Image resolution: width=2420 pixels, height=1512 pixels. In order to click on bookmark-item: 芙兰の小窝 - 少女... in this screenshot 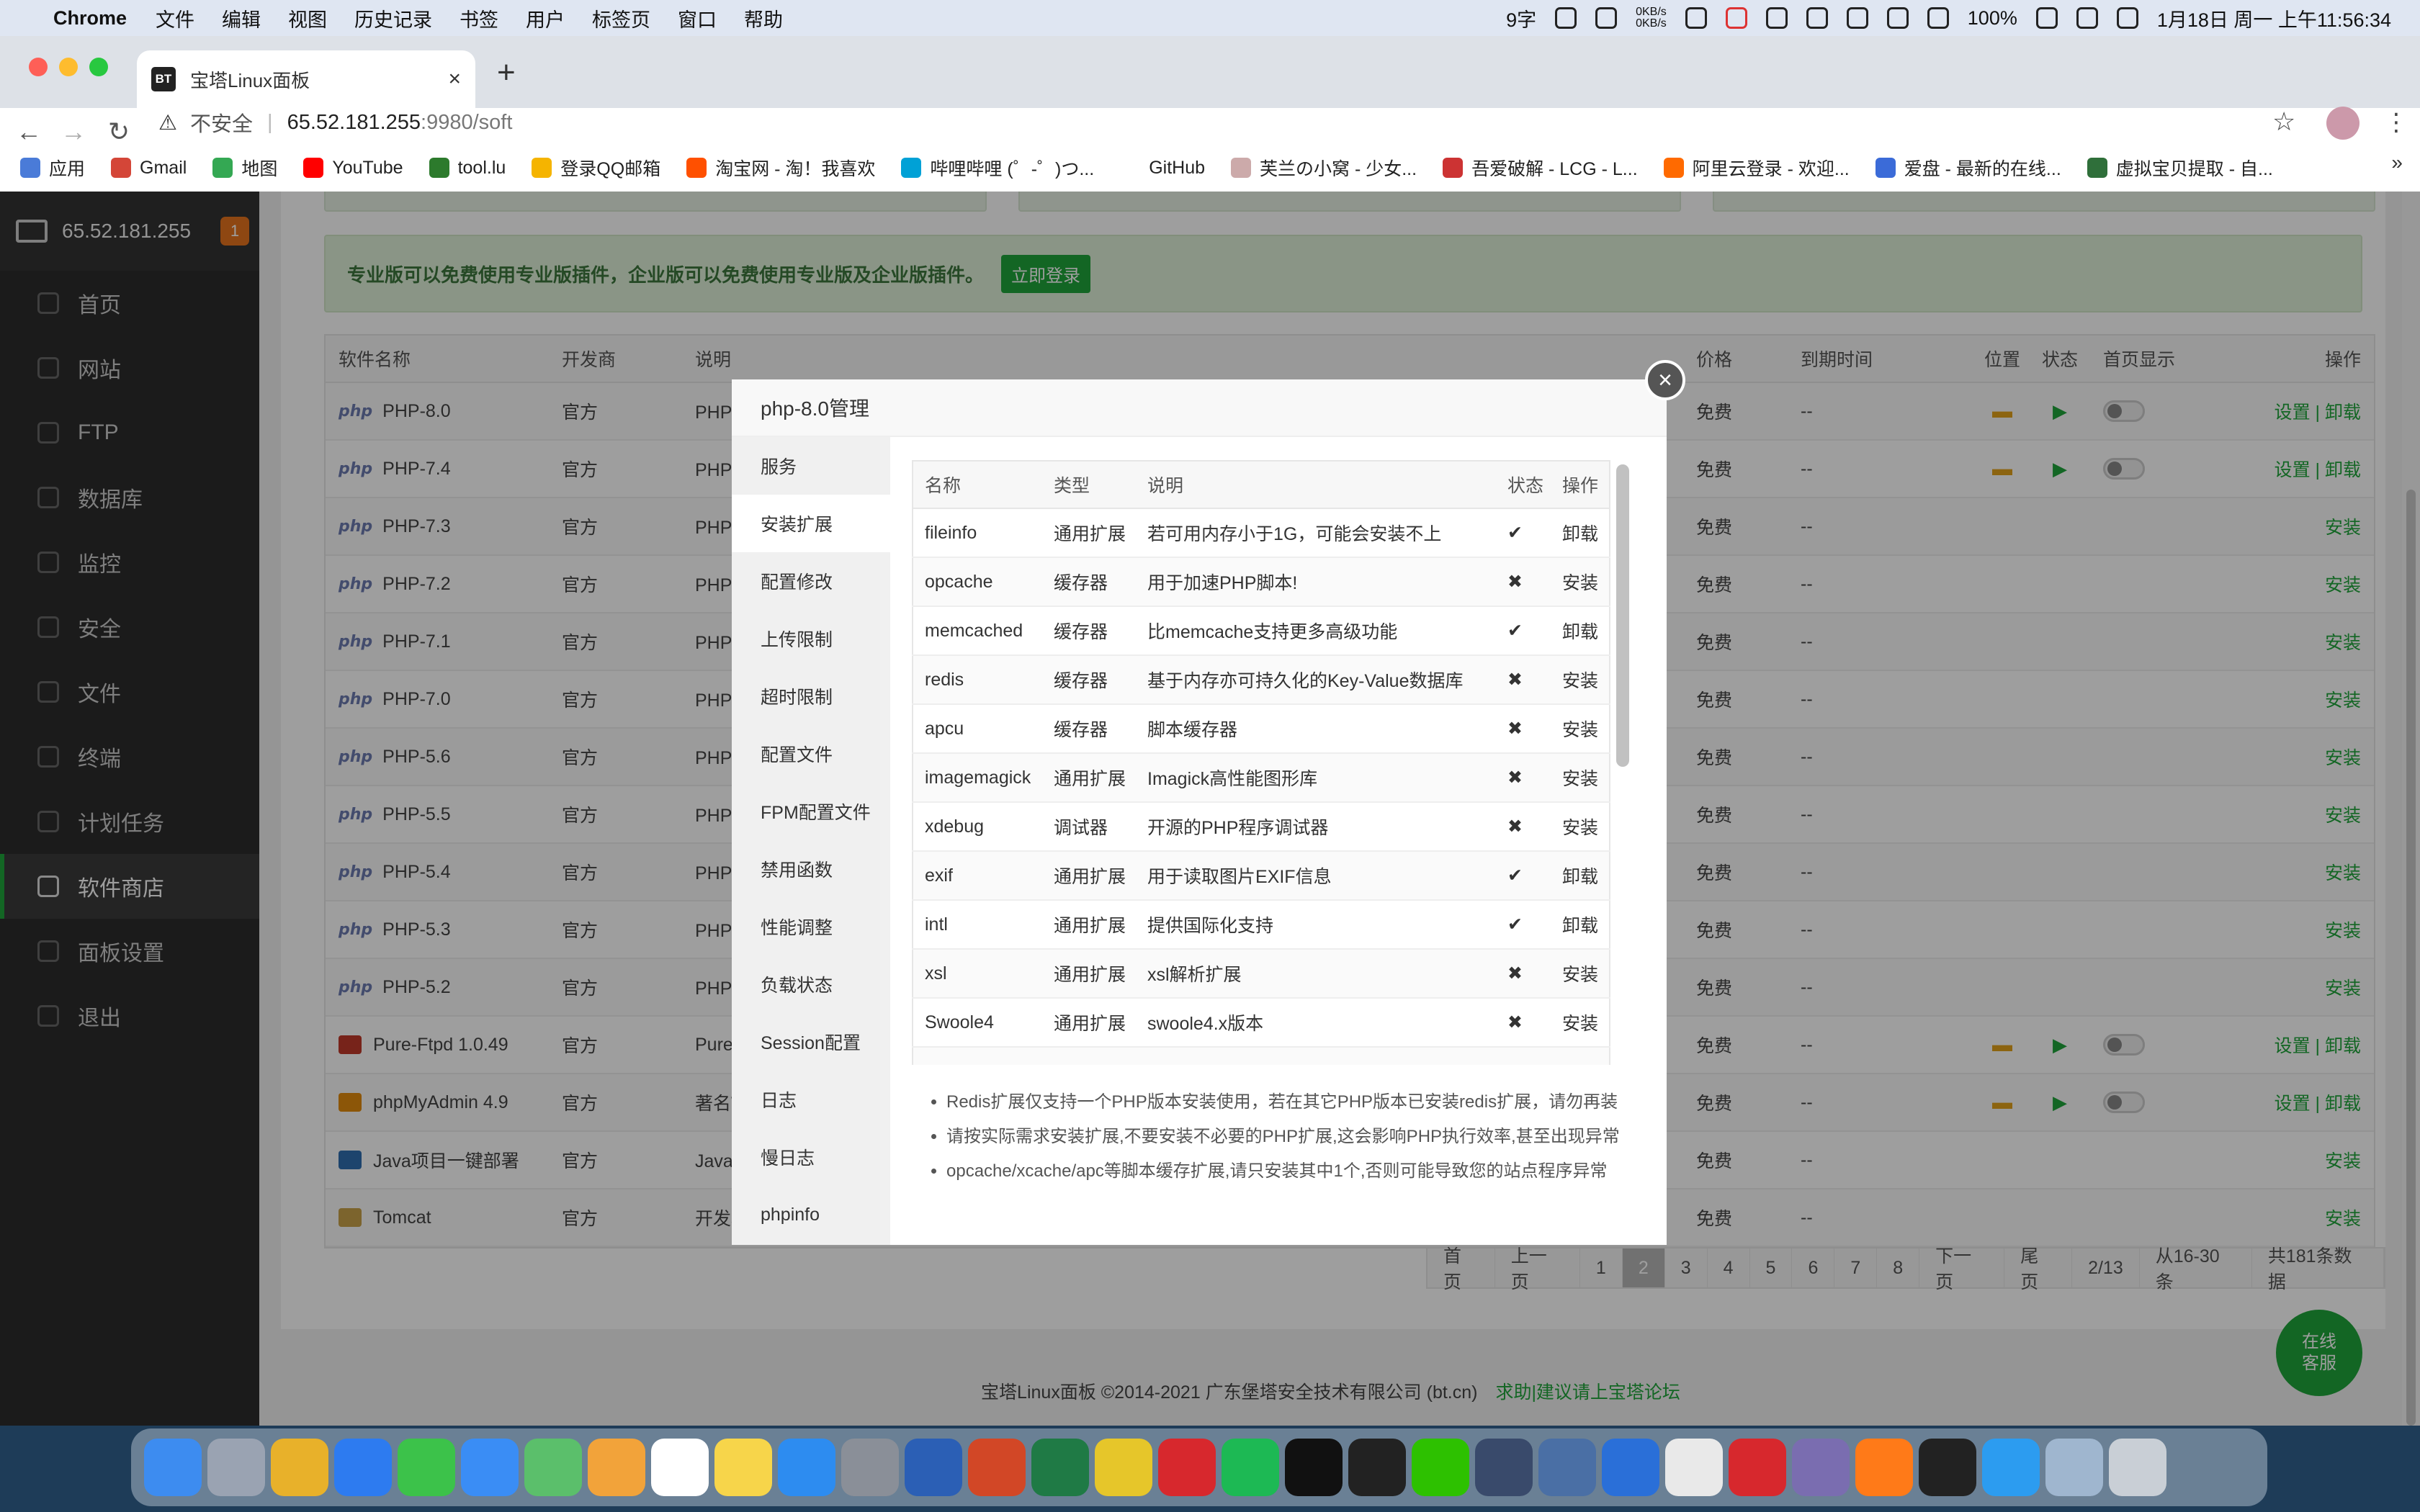, I will do `click(1324, 168)`.